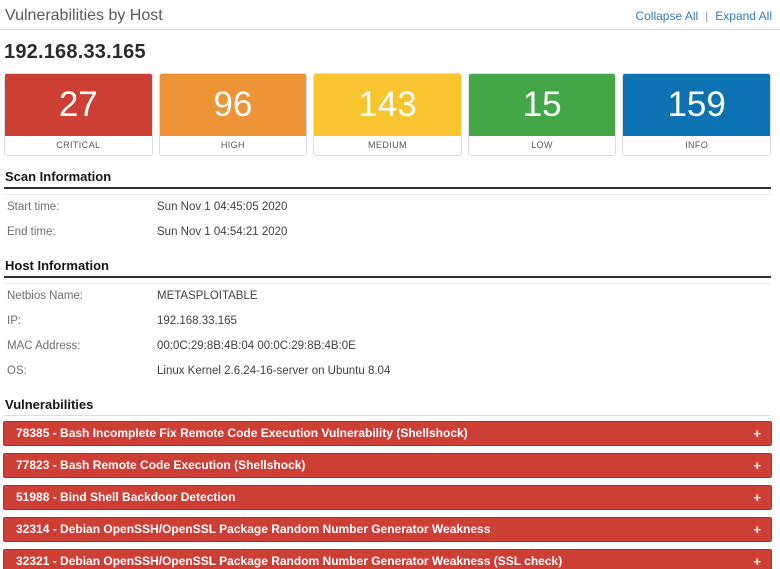 The image size is (780, 569). What do you see at coordinates (84, 15) in the screenshot?
I see `page-title: Vulnerabilities by Host` at bounding box center [84, 15].